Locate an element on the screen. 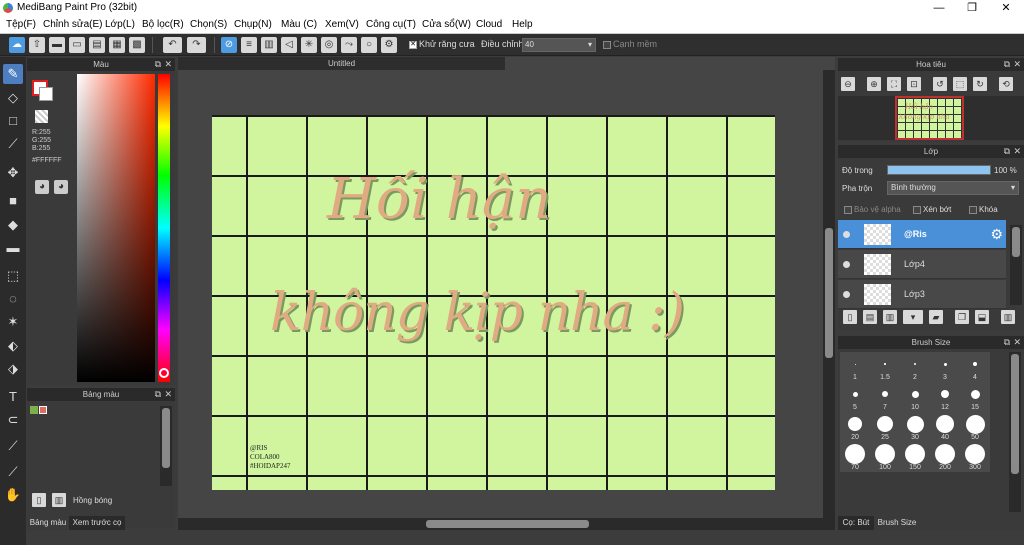 The width and height of the screenshot is (1024, 545). vertical-scrollbar is located at coordinates (829, 294).